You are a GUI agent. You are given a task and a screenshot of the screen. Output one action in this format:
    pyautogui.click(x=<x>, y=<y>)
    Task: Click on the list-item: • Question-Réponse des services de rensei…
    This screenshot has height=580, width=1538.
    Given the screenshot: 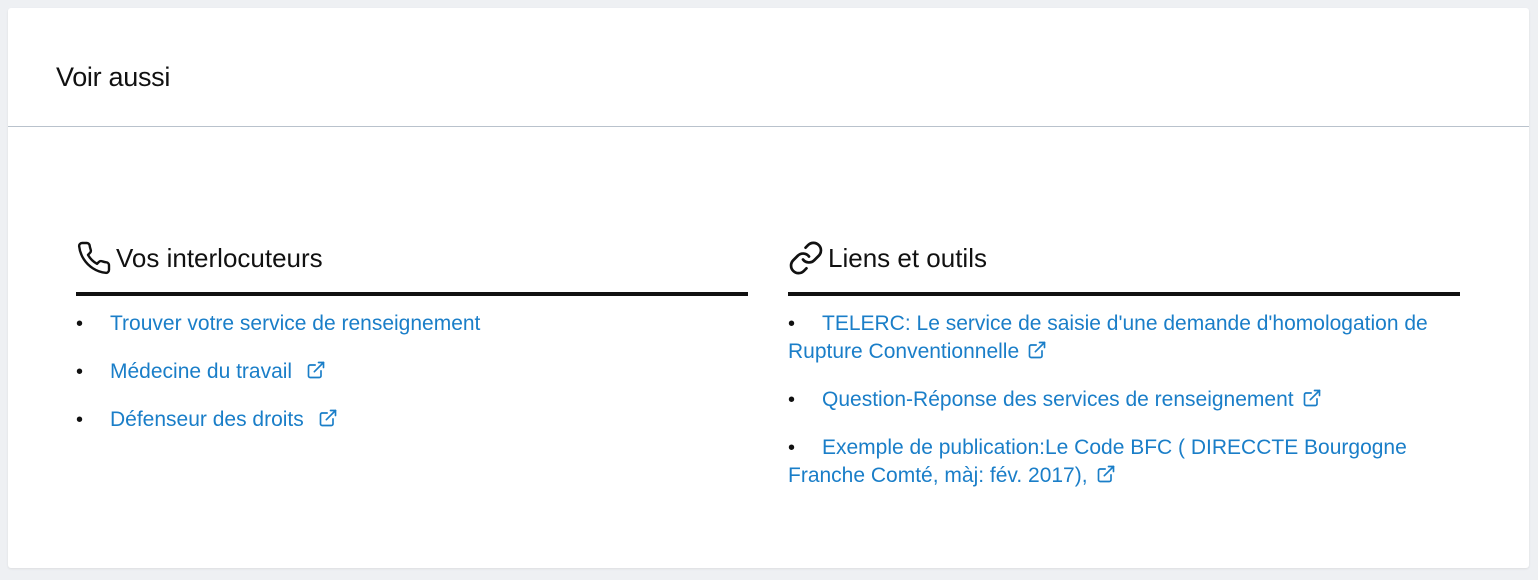 What is the action you would take?
    pyautogui.click(x=1124, y=400)
    